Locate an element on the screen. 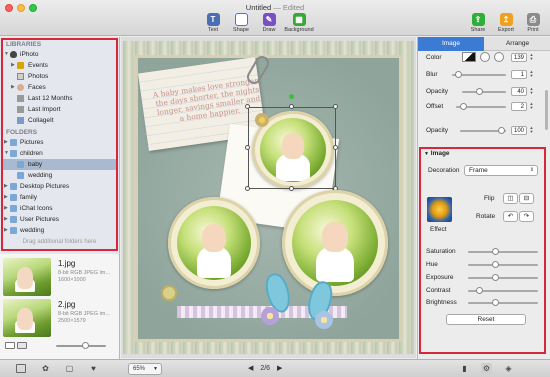  sidebar-folder-family: ▶ family is located at coordinates (59, 197).